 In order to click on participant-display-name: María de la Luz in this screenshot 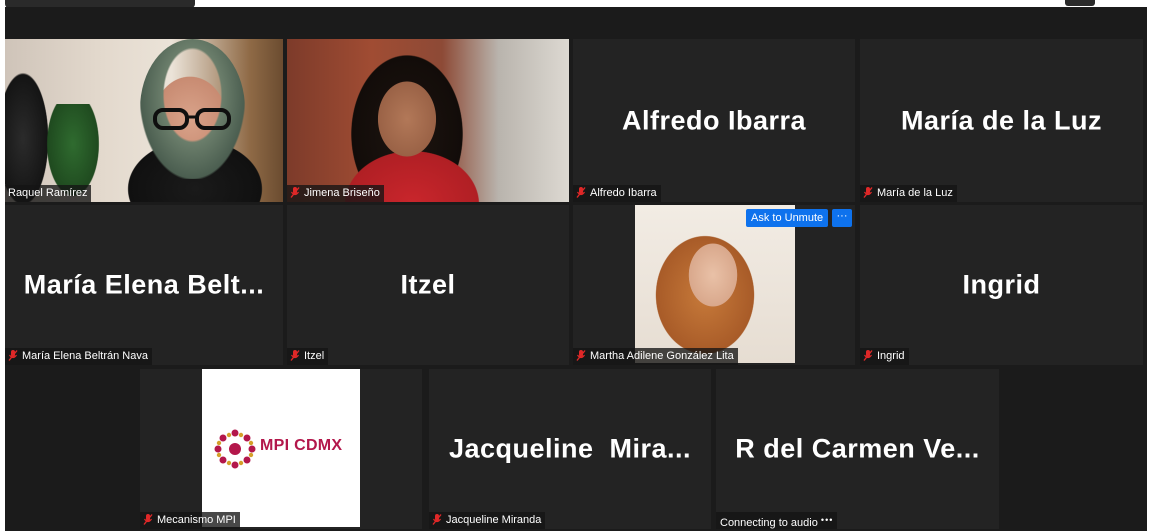, I will do `click(1001, 120)`.